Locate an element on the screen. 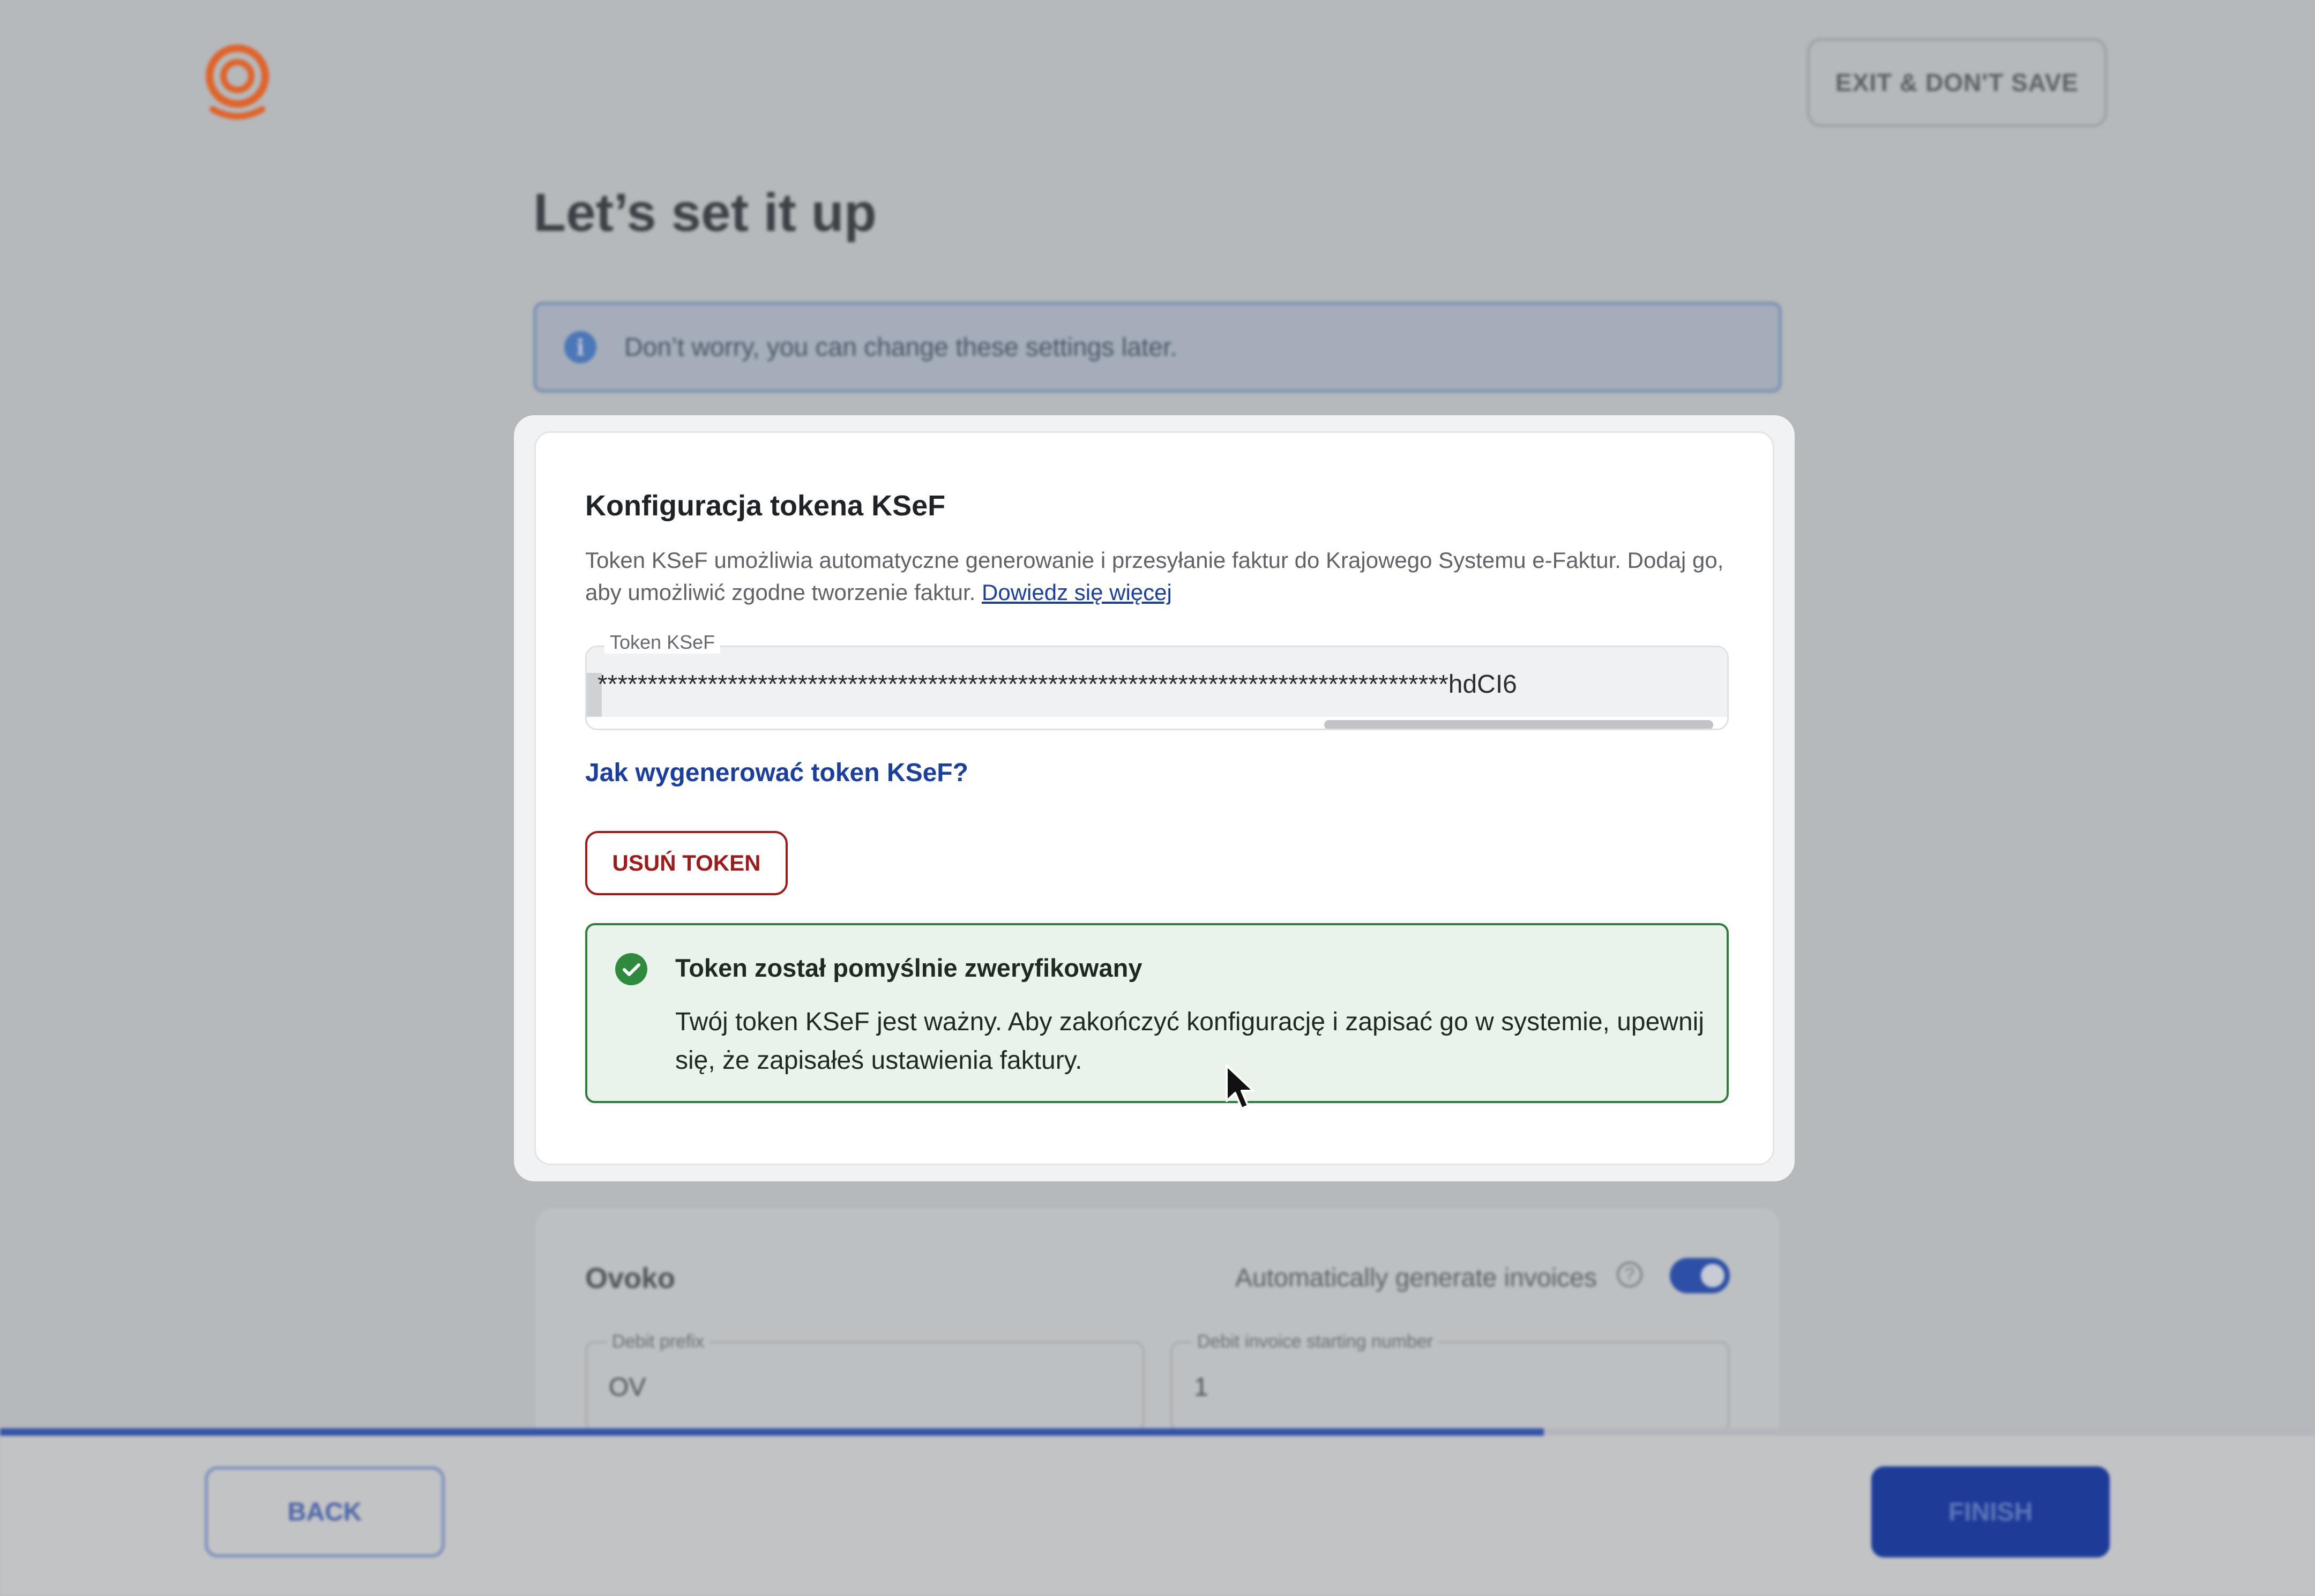 The width and height of the screenshot is (2315, 1596). starting-number-field: Debit invoice starting number 1 is located at coordinates (1450, 1381).